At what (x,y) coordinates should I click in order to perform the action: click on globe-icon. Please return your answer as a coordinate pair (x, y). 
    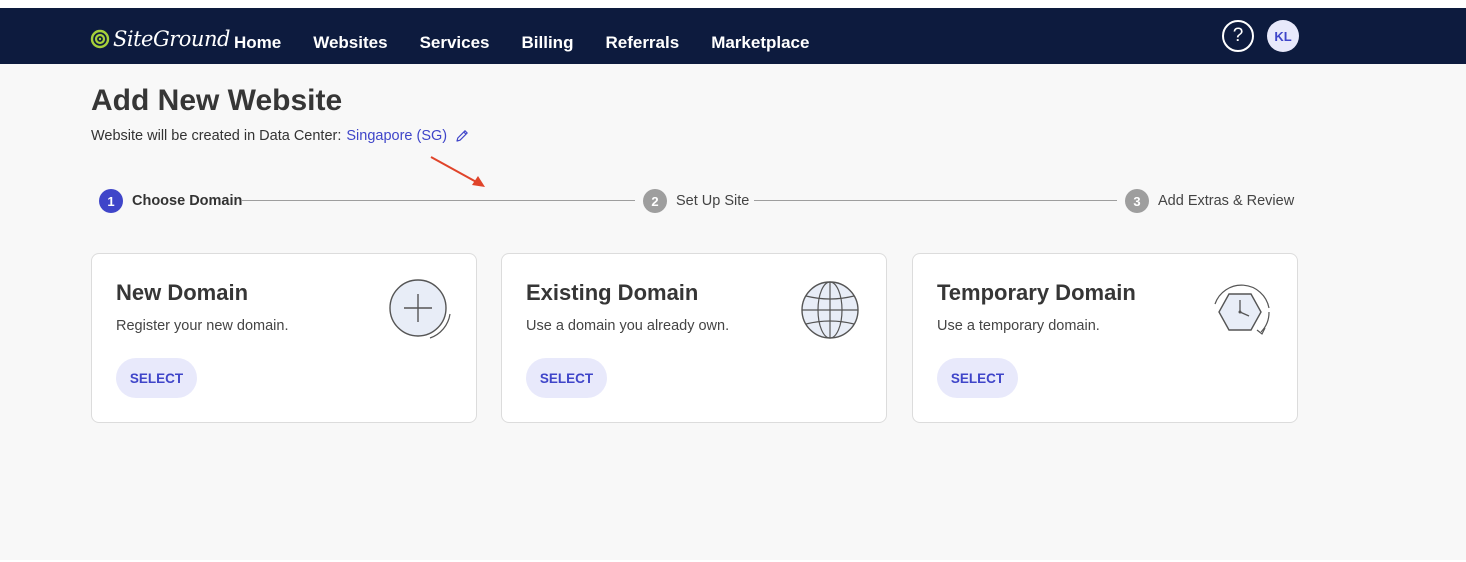
    Looking at the image, I should click on (830, 310).